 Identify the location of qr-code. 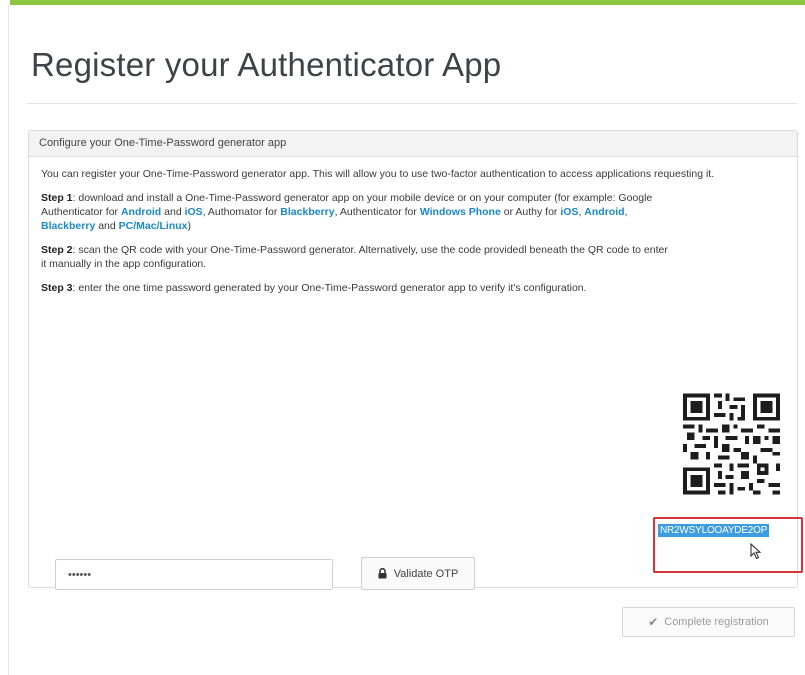
(731, 444).